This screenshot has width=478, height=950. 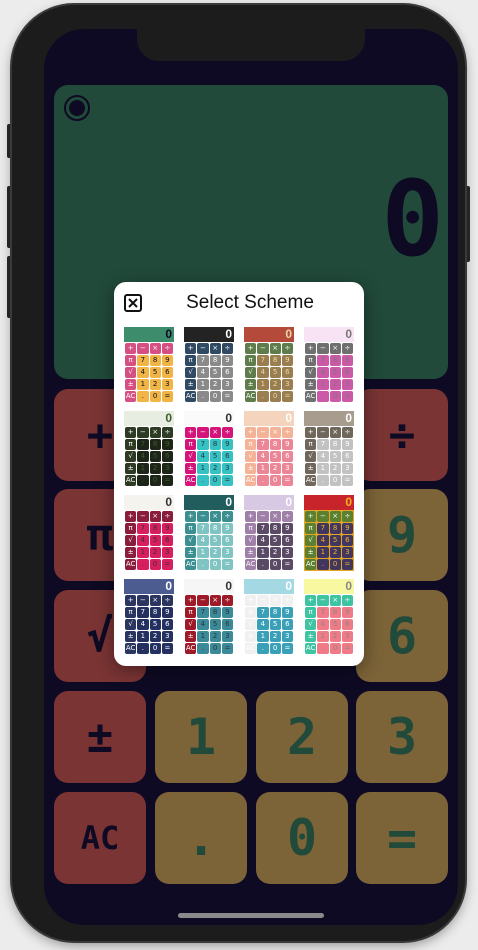 What do you see at coordinates (302, 737) in the screenshot?
I see `key-two: 2` at bounding box center [302, 737].